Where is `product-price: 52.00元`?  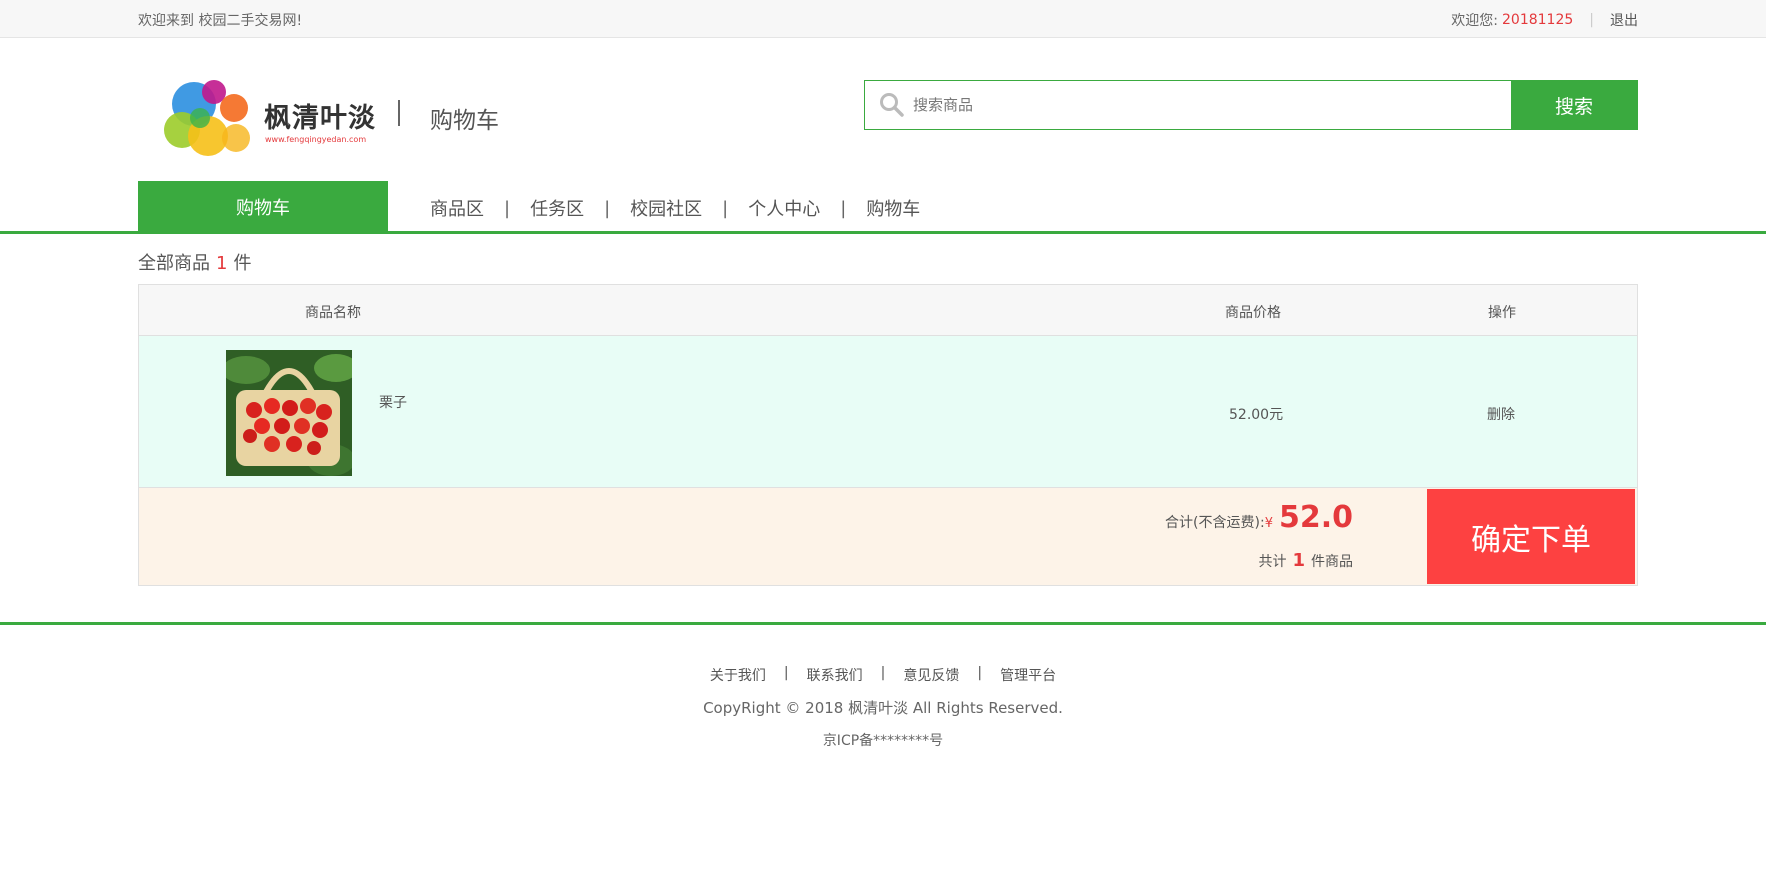
product-price: 52.00元 is located at coordinates (1256, 415).